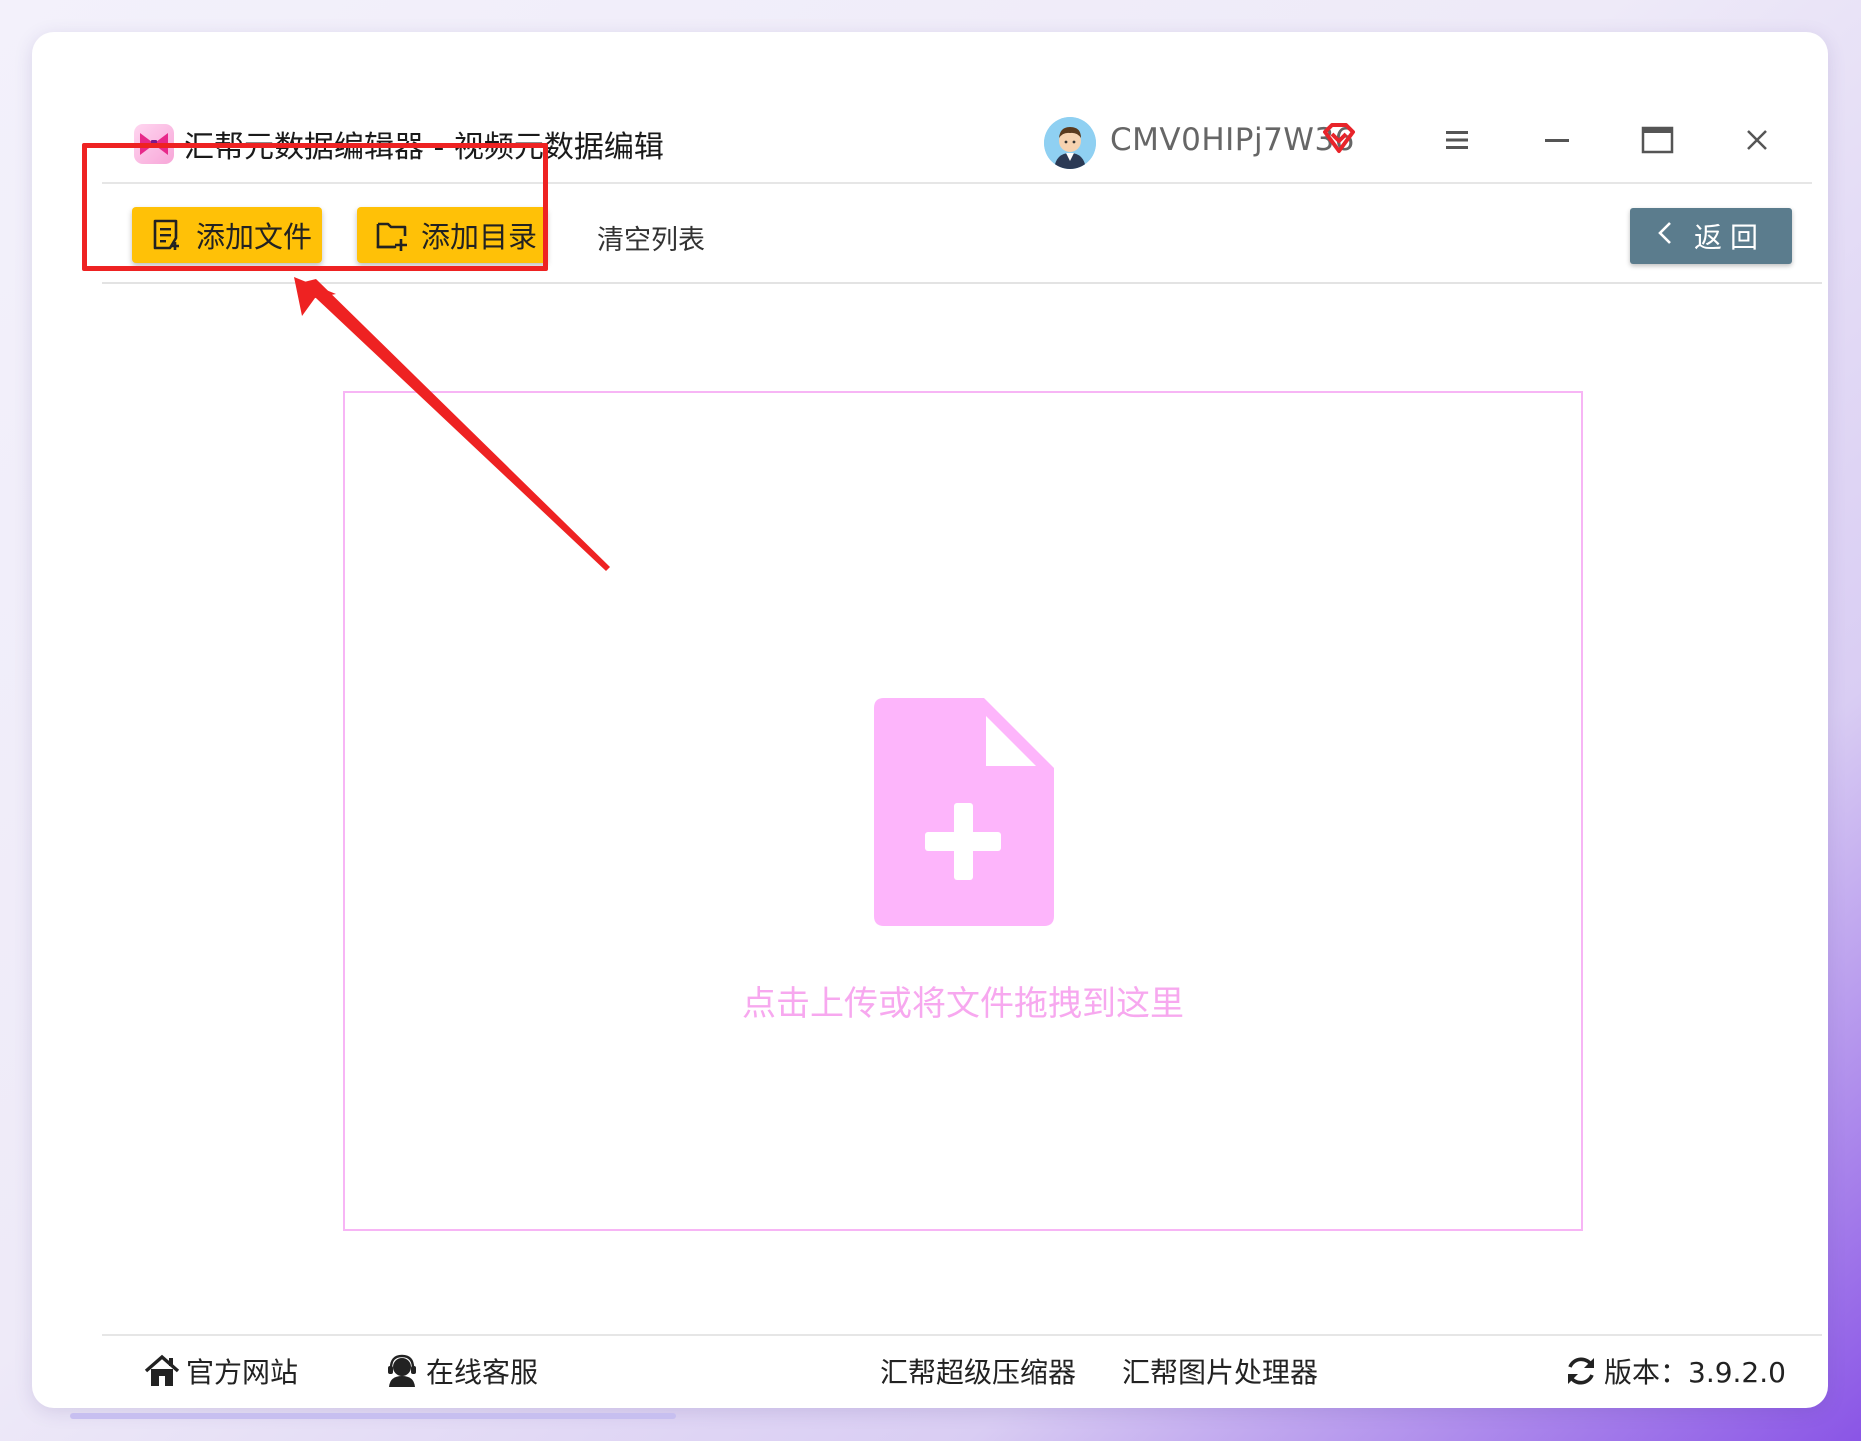  Describe the element at coordinates (1070, 143) in the screenshot. I see `user-avatar` at that location.